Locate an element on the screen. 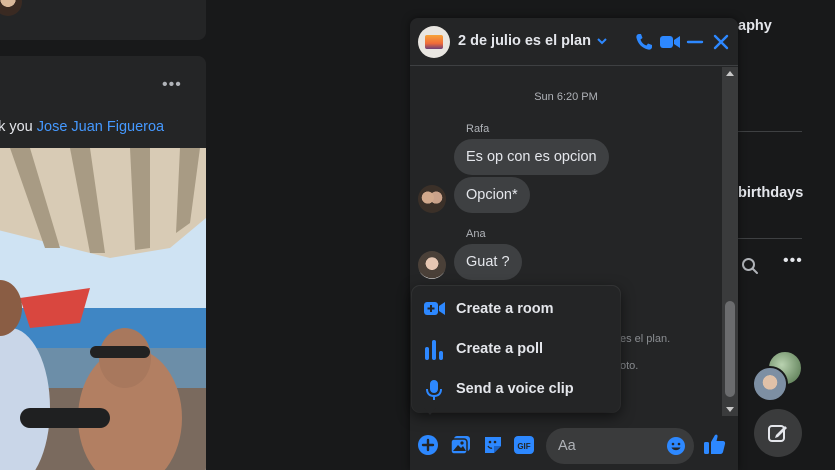 This screenshot has height=470, width=835. message-timestamp: Sun 6:20 PM is located at coordinates (566, 97).